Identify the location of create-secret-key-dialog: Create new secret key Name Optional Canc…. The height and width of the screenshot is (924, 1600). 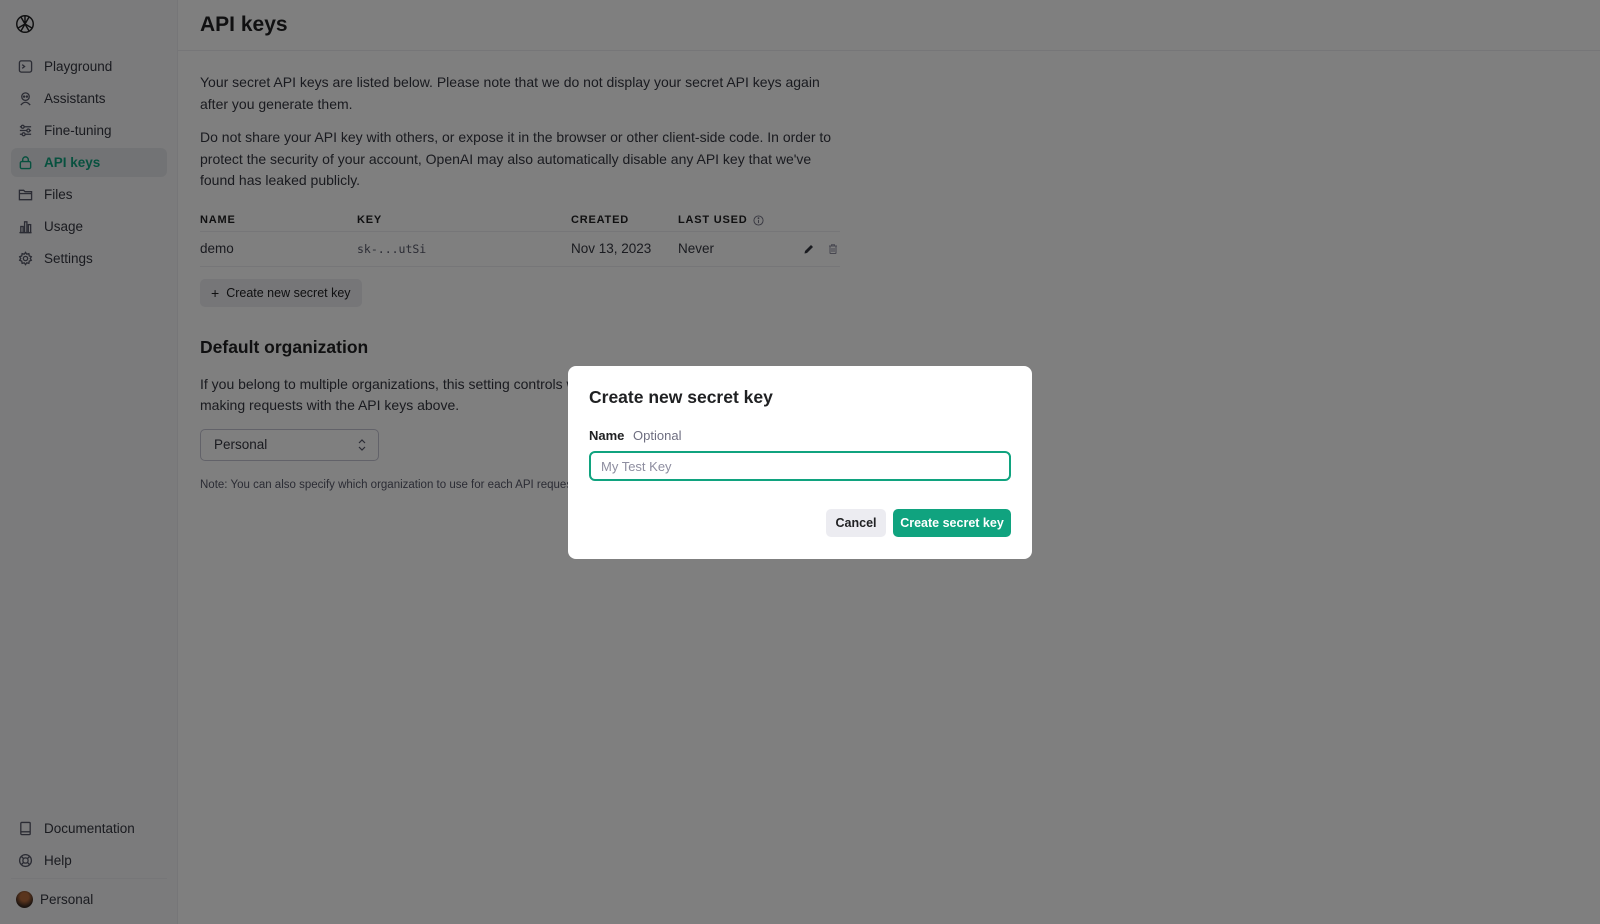
(800, 462).